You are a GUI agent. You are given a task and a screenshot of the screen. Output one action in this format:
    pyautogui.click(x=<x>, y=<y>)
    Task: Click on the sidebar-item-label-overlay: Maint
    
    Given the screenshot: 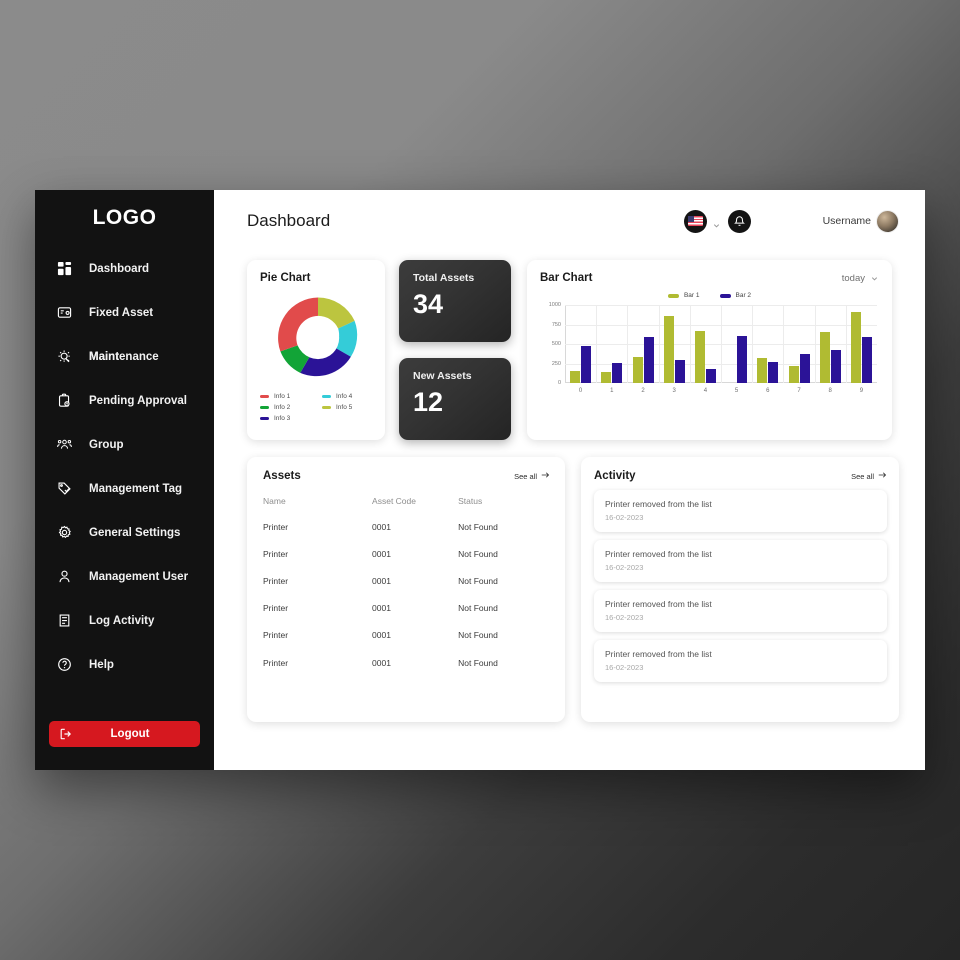 What is the action you would take?
    pyautogui.click(x=104, y=356)
    